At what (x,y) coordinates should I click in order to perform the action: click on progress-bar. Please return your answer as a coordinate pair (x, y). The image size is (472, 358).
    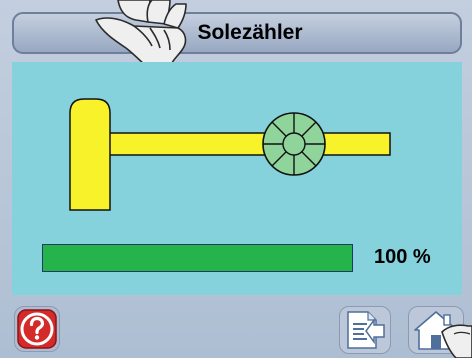
    Looking at the image, I should click on (197, 258).